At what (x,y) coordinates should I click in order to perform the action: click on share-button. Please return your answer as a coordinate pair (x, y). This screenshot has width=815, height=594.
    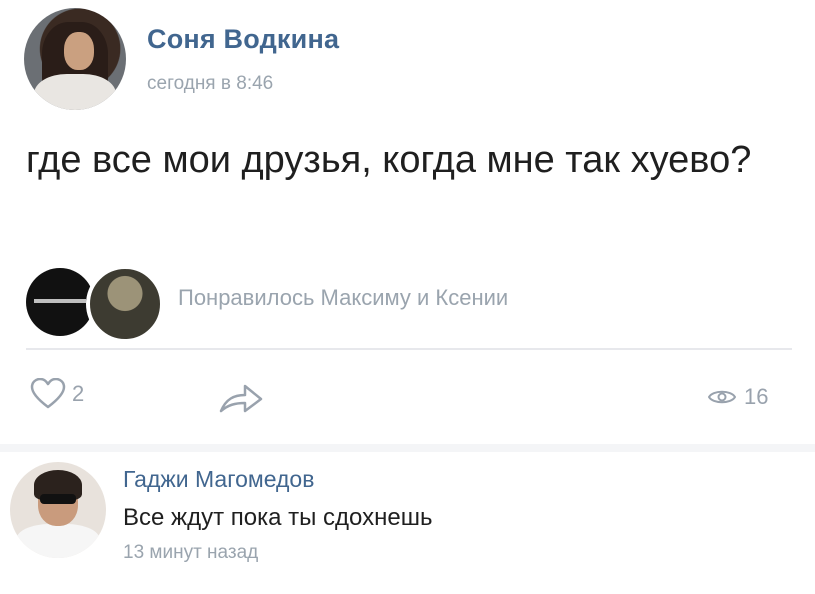
    Looking at the image, I should click on (241, 398).